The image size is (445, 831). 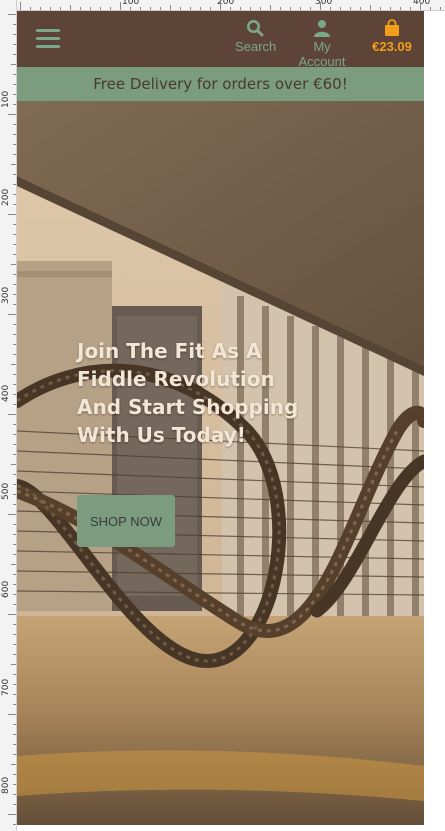 What do you see at coordinates (392, 27) in the screenshot?
I see `shopping-bag-icon` at bounding box center [392, 27].